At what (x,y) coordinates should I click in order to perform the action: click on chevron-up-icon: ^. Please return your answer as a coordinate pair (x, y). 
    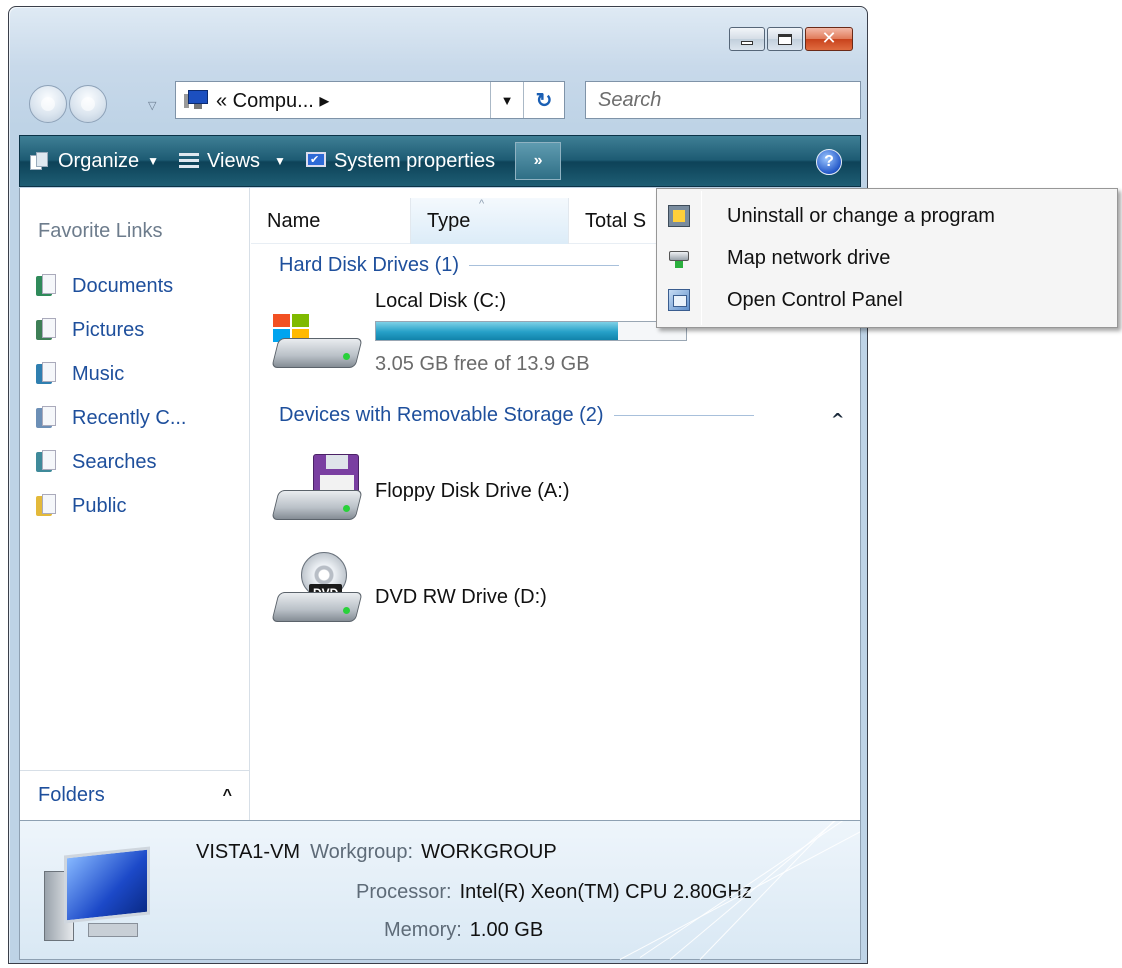
    Looking at the image, I should click on (227, 795).